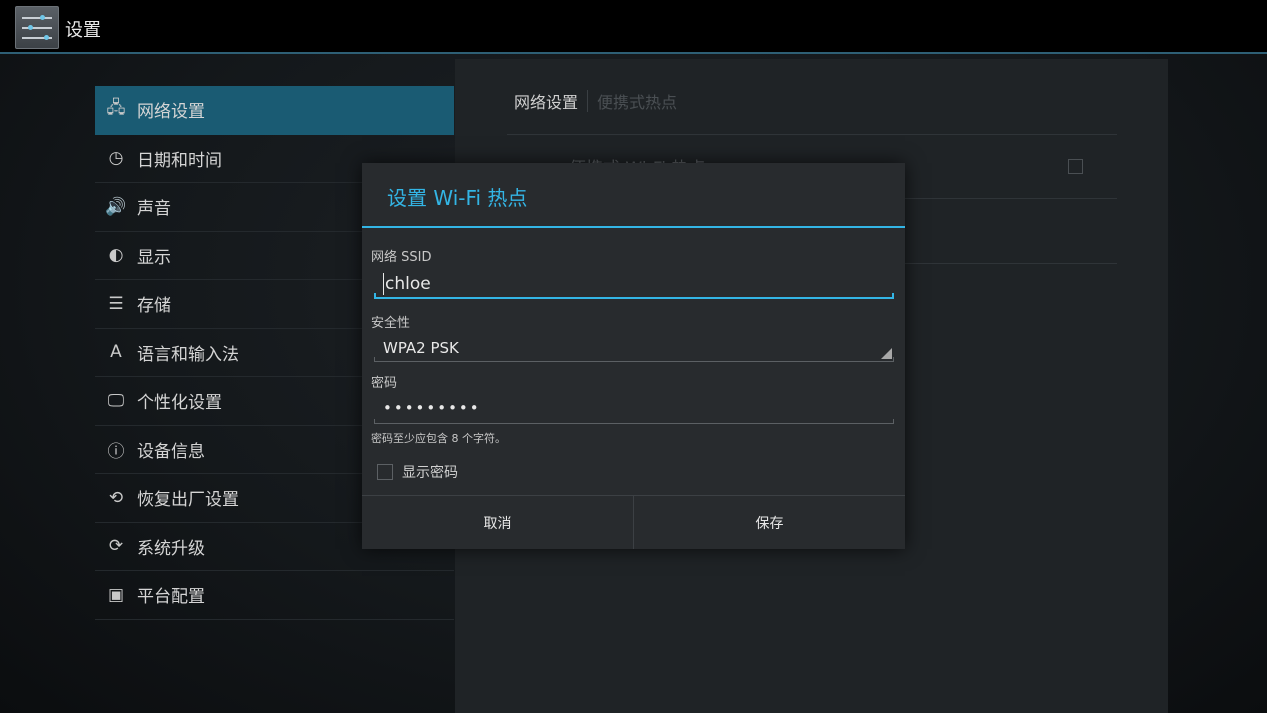 This screenshot has width=1267, height=713. Describe the element at coordinates (116, 451) in the screenshot. I see `info-icon: ⓘ` at that location.